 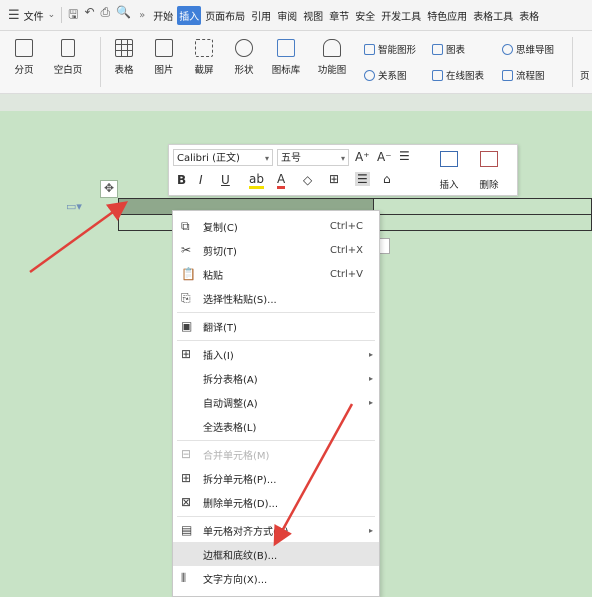 What do you see at coordinates (73, 15) in the screenshot?
I see `save-icon: 🖫` at bounding box center [73, 15].